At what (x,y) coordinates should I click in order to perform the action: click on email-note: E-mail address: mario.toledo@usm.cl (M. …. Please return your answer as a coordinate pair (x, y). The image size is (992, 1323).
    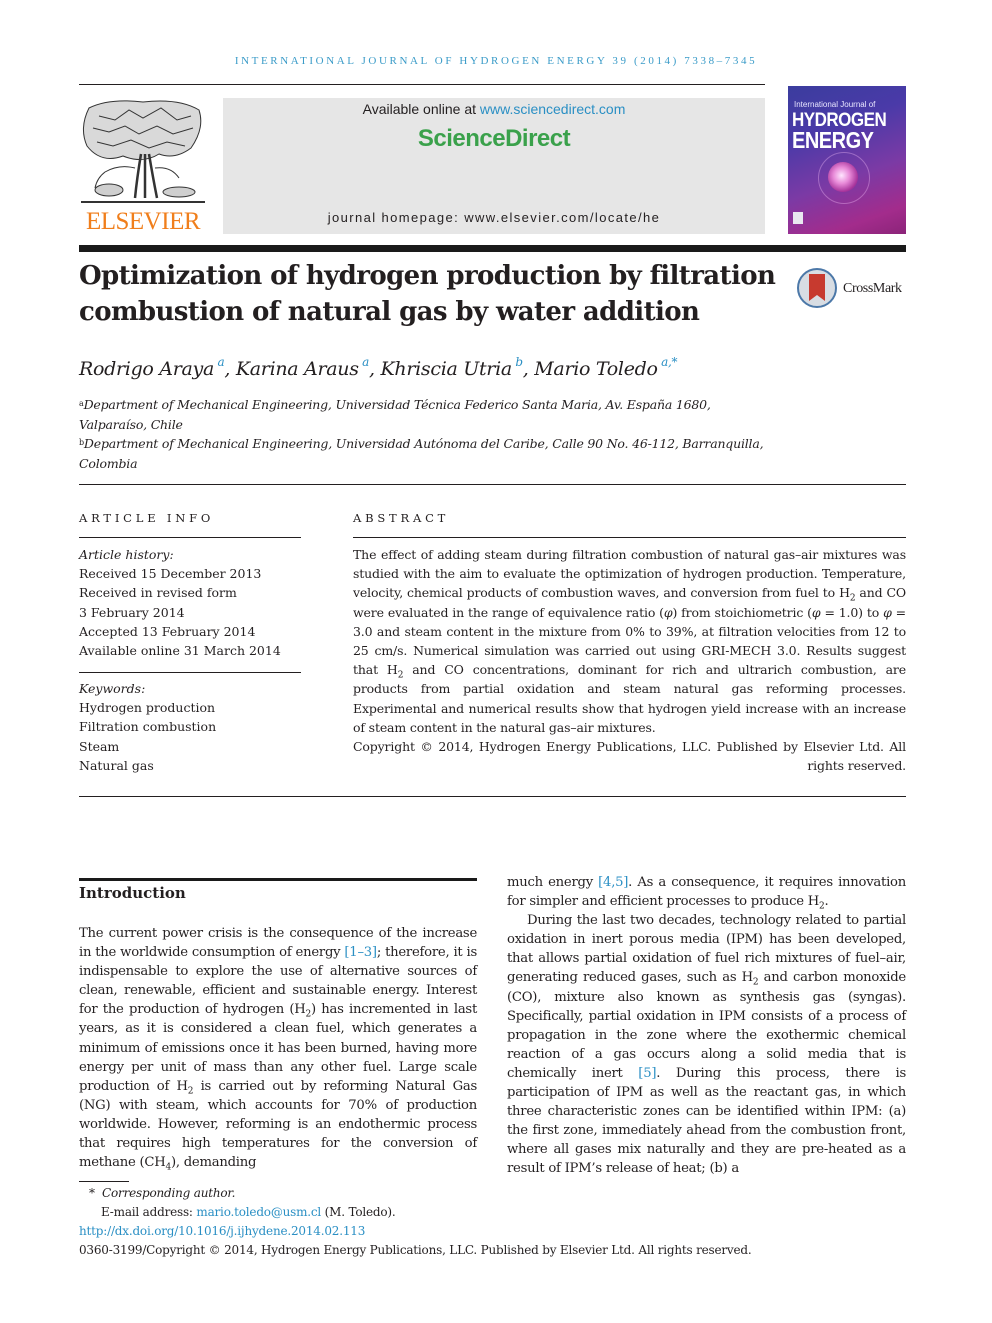
    Looking at the image, I should click on (248, 1212).